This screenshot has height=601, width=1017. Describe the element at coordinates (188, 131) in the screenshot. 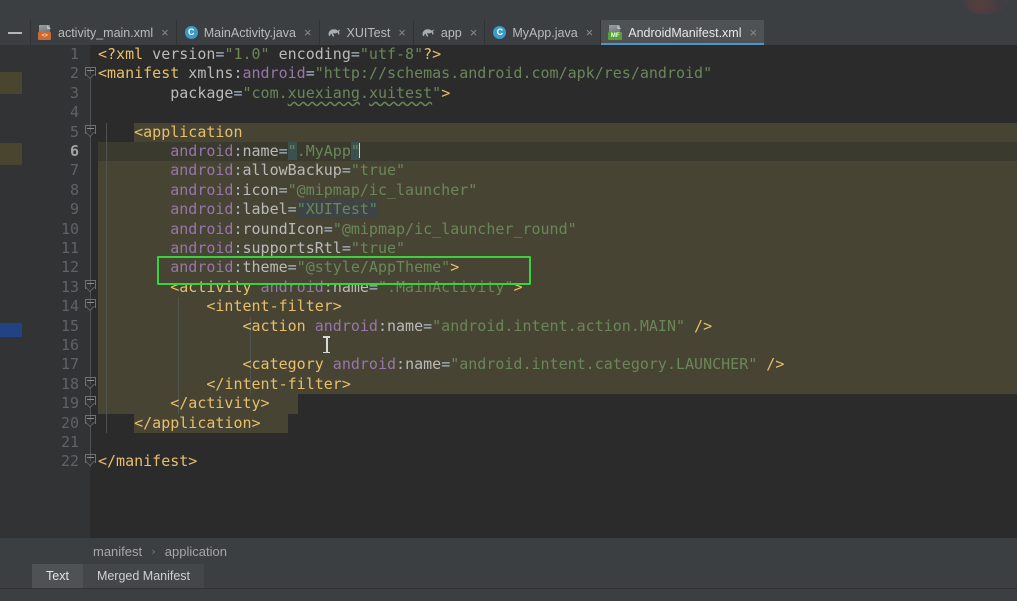

I see `code-line: <application` at that location.